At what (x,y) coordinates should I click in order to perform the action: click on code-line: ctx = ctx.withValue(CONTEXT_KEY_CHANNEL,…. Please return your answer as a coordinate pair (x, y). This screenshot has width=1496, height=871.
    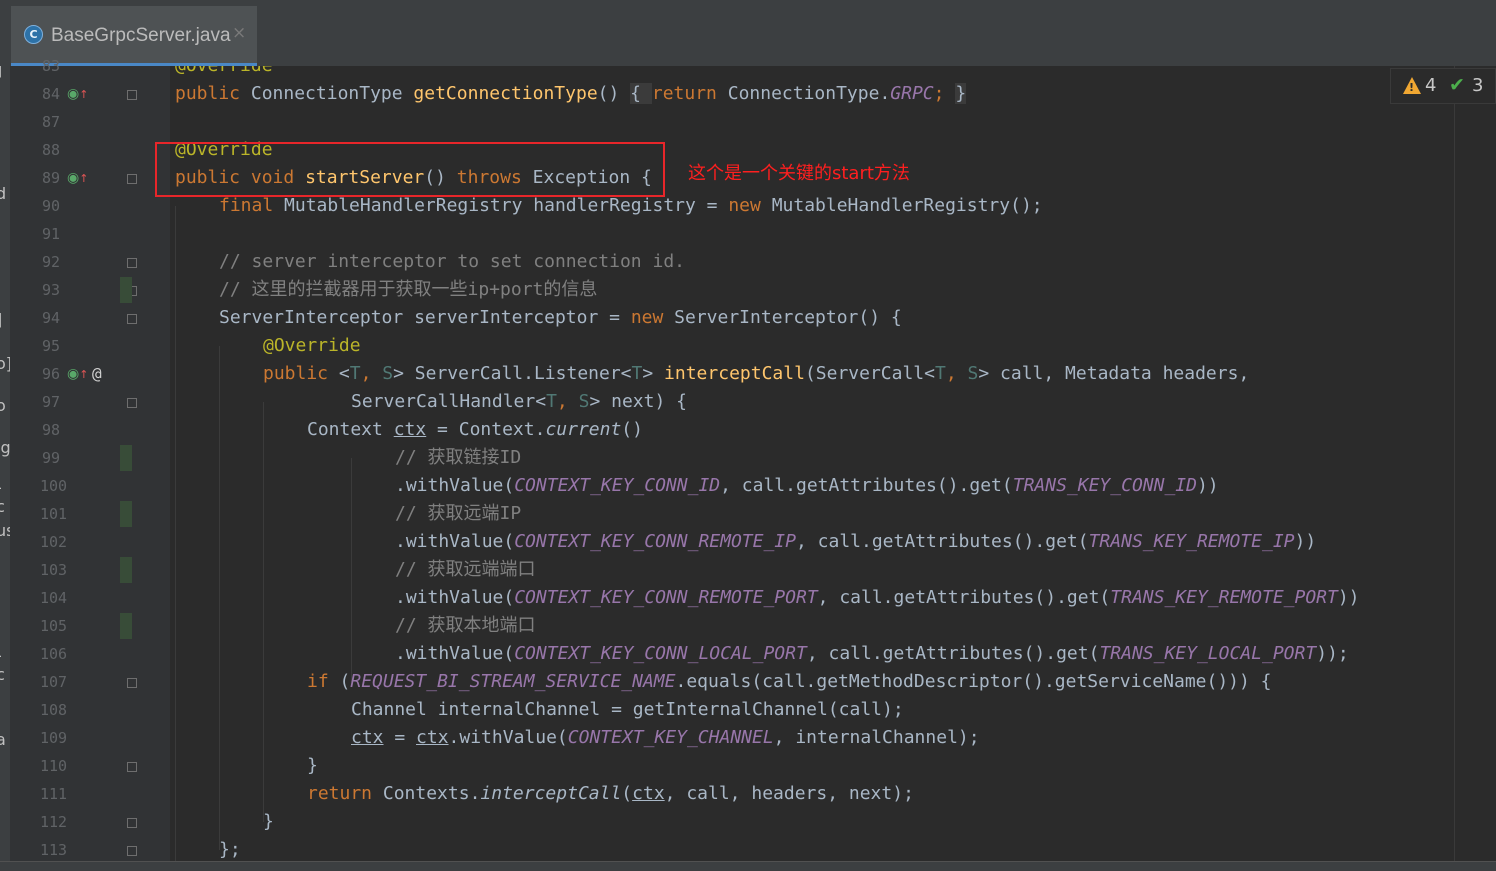
    Looking at the image, I should click on (665, 738).